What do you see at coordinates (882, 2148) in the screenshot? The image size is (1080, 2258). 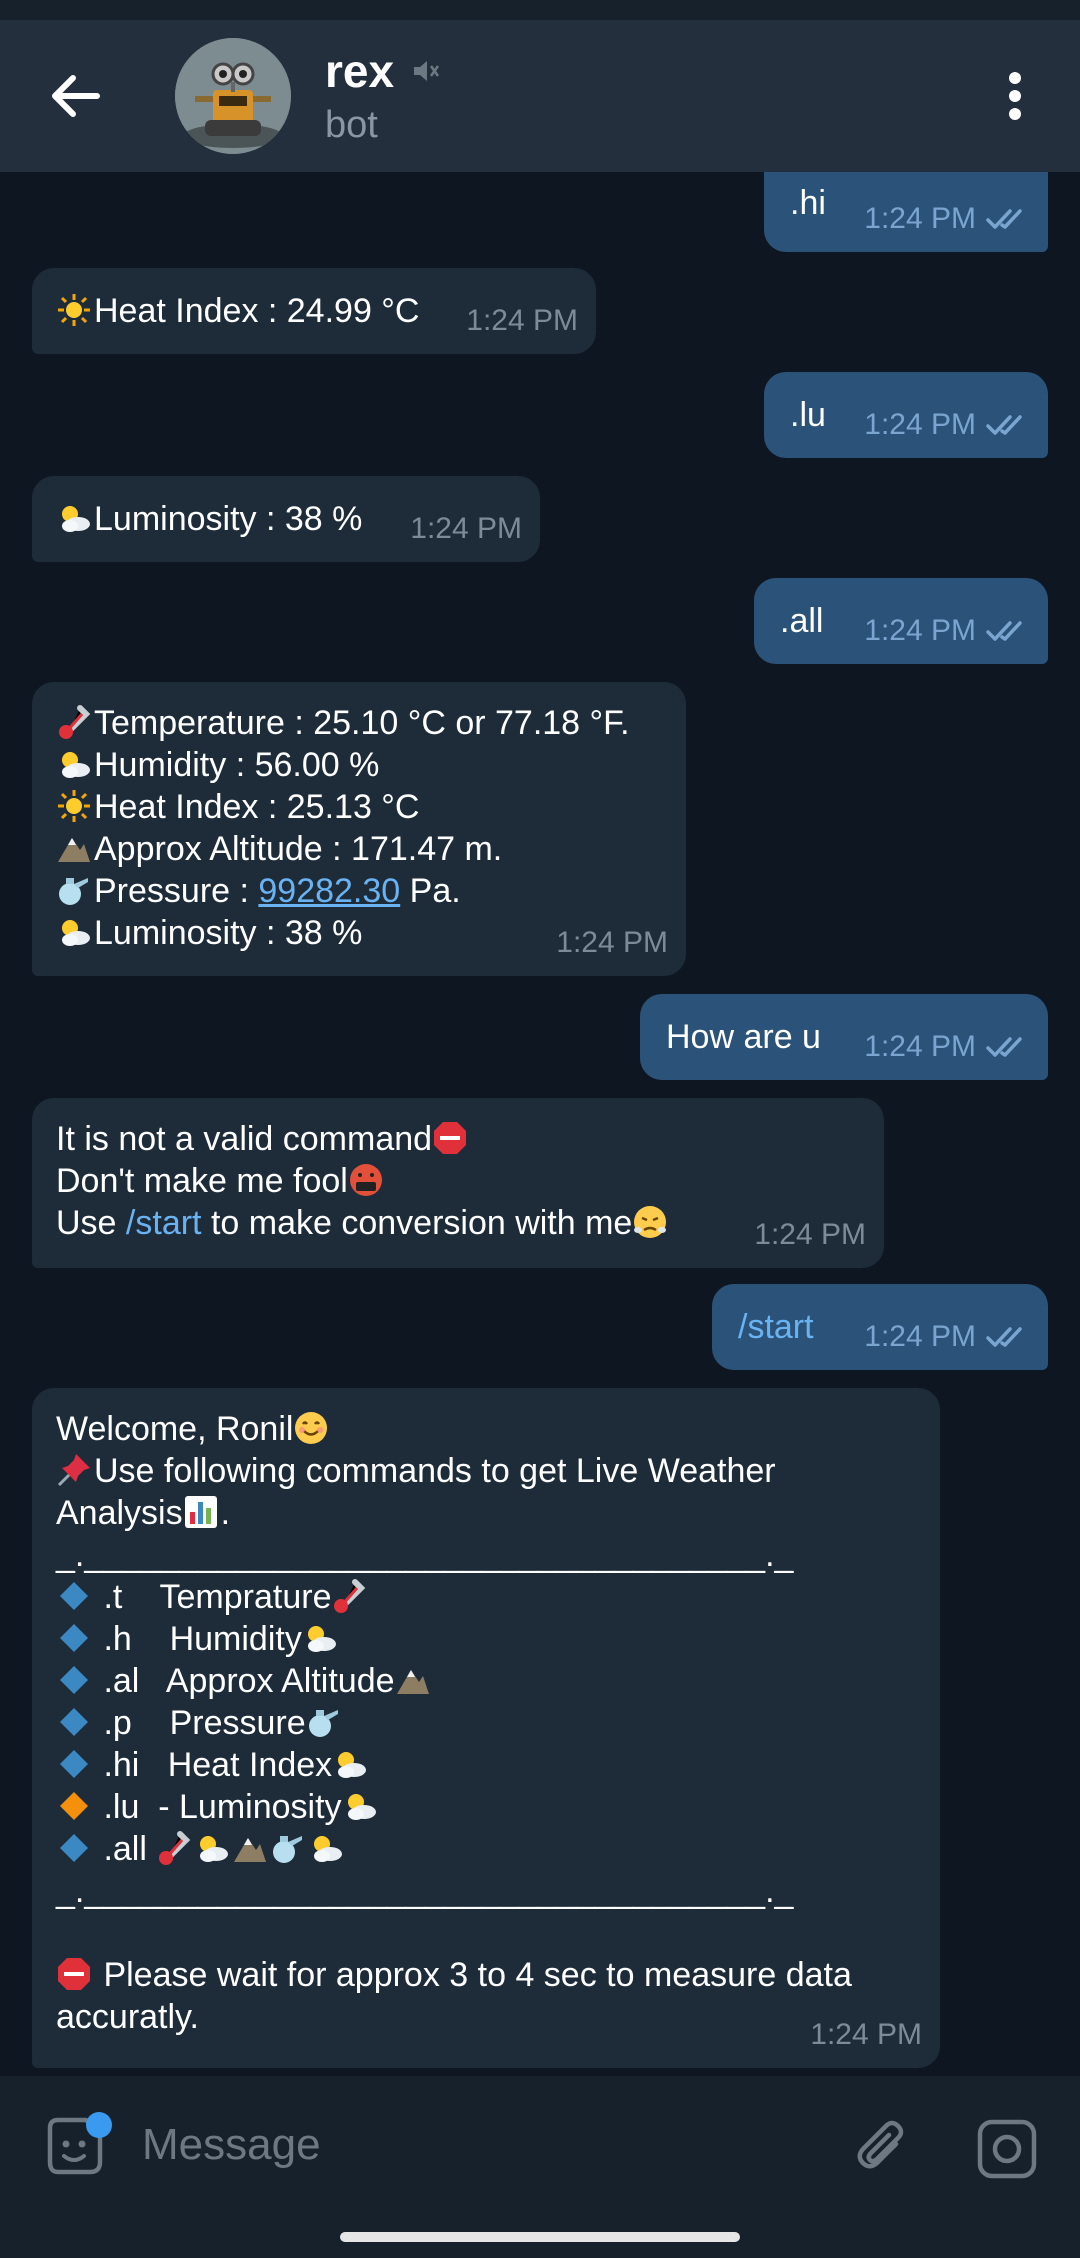 I see `paperclip-icon` at bounding box center [882, 2148].